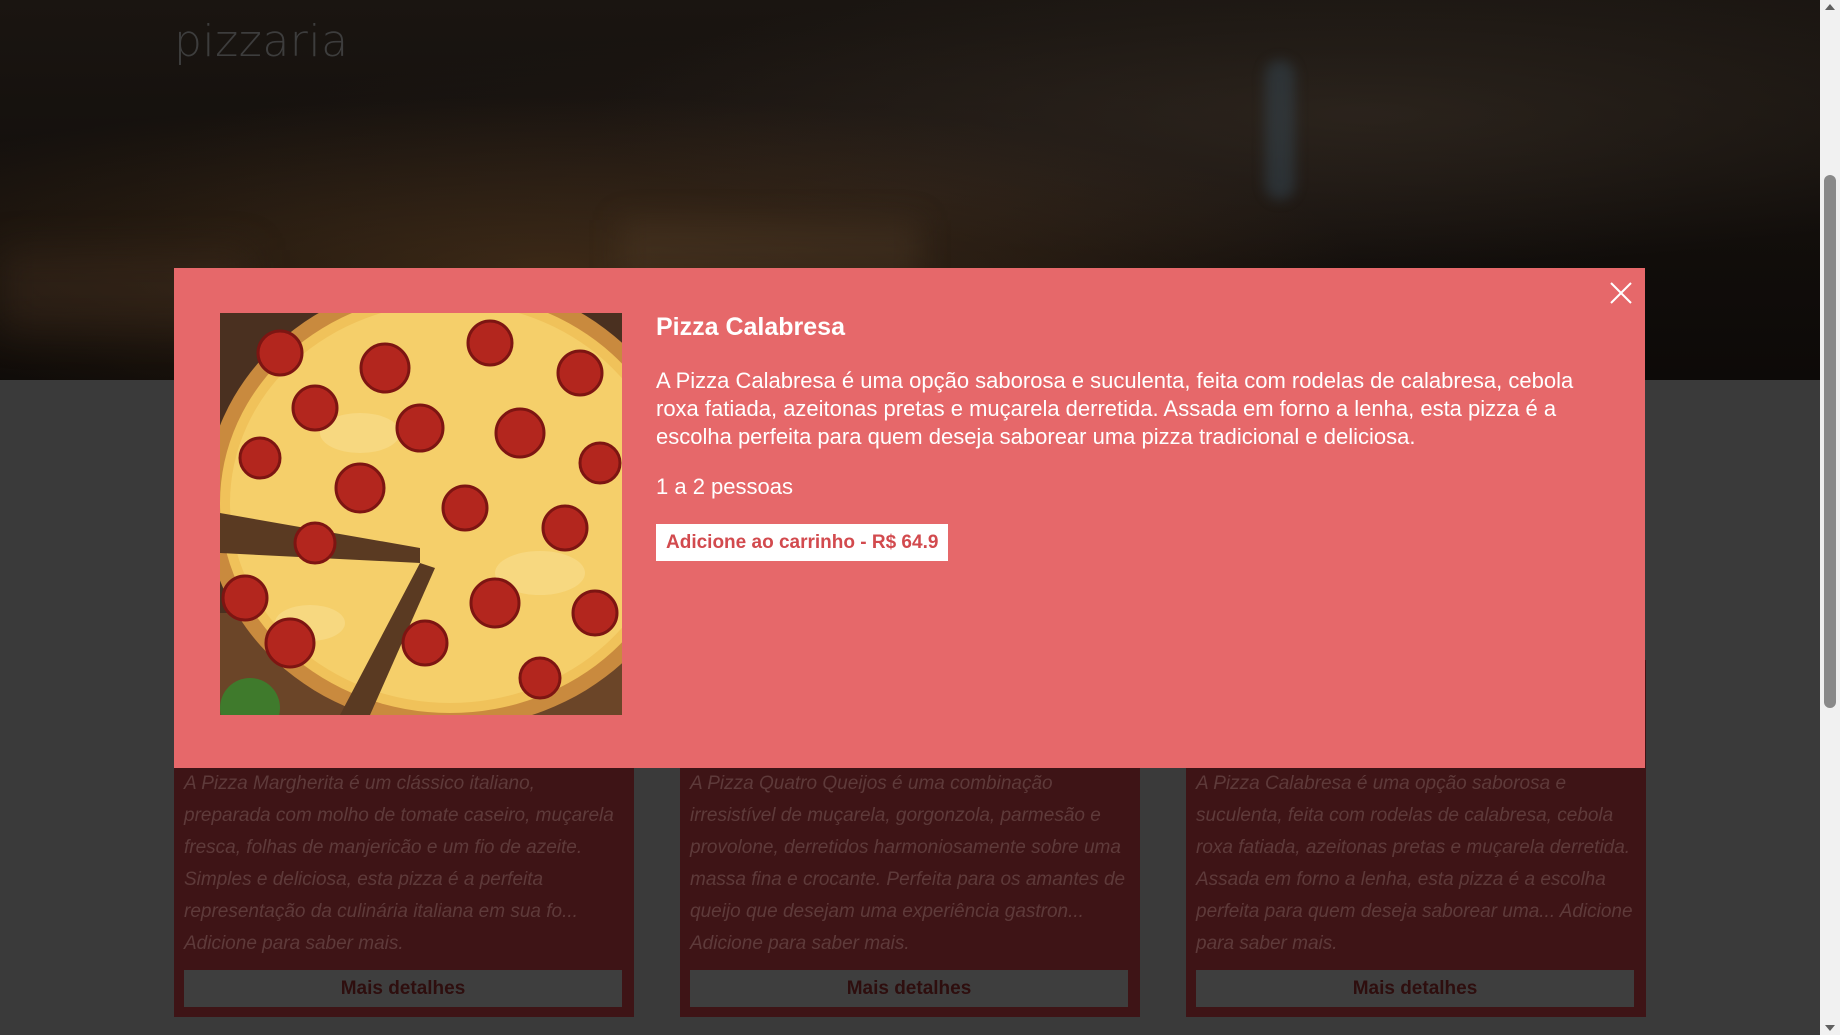  What do you see at coordinates (261, 41) in the screenshot?
I see `brand-logo: pizzaria` at bounding box center [261, 41].